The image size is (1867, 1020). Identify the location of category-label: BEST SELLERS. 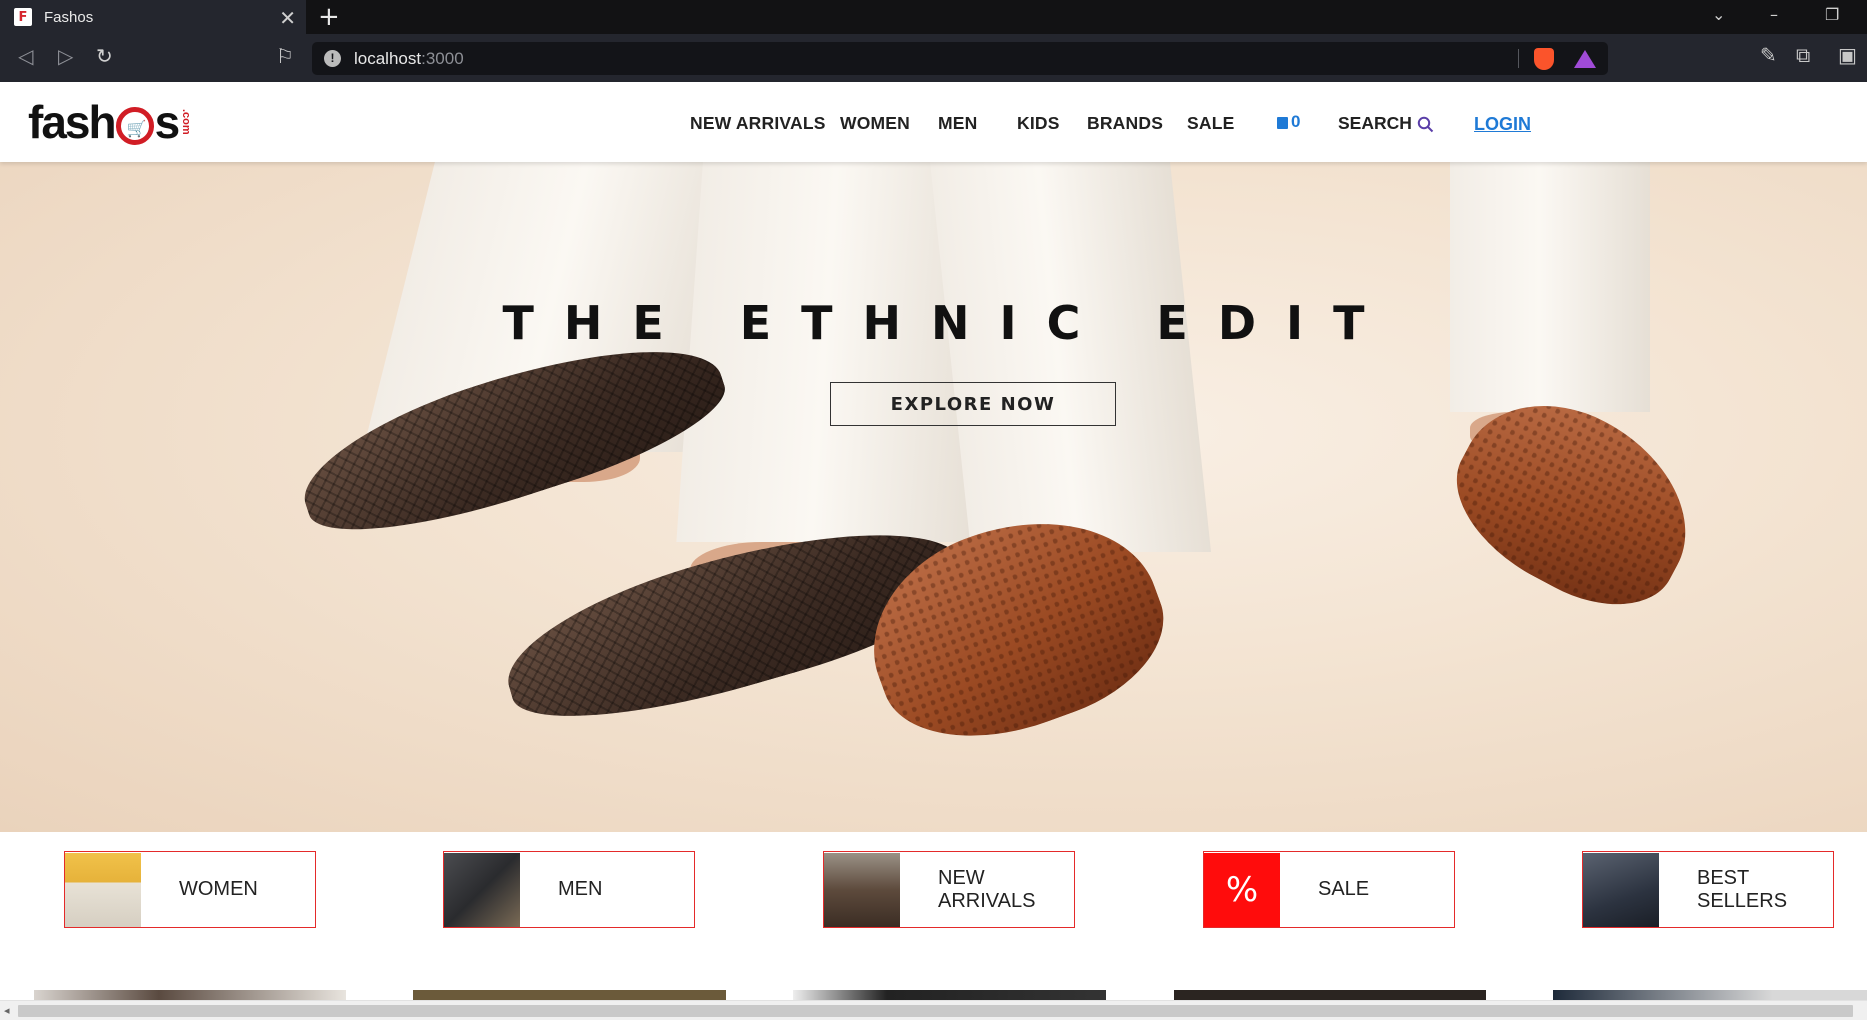
(1742, 889).